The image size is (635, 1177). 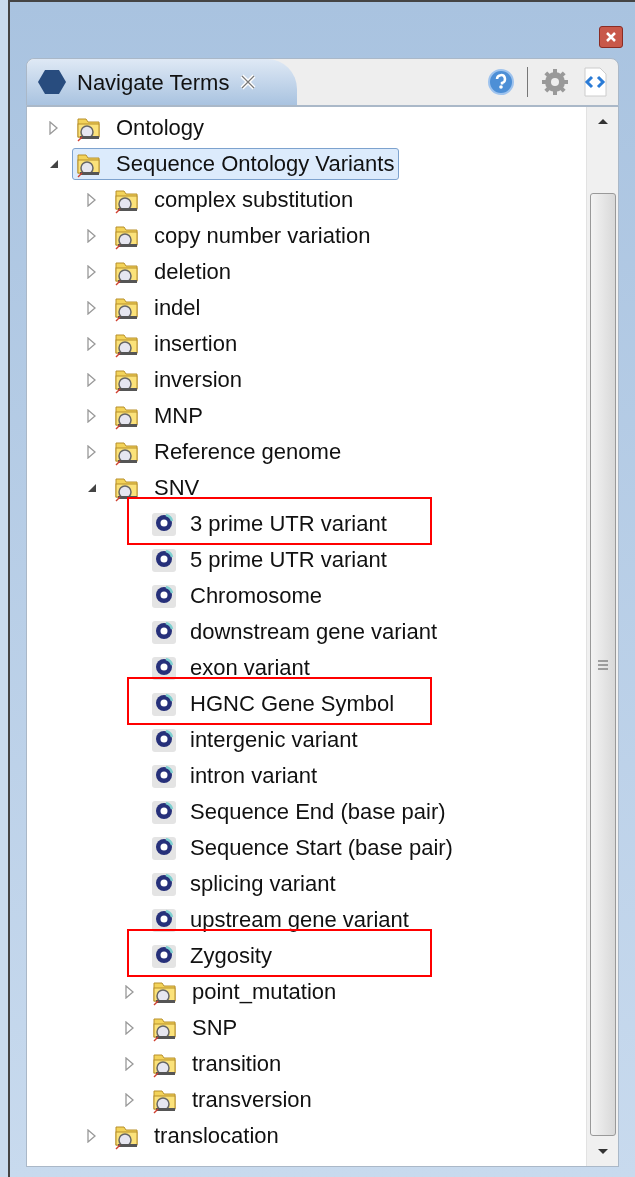 I want to click on tree-item: SNP, so click(x=195, y=1028).